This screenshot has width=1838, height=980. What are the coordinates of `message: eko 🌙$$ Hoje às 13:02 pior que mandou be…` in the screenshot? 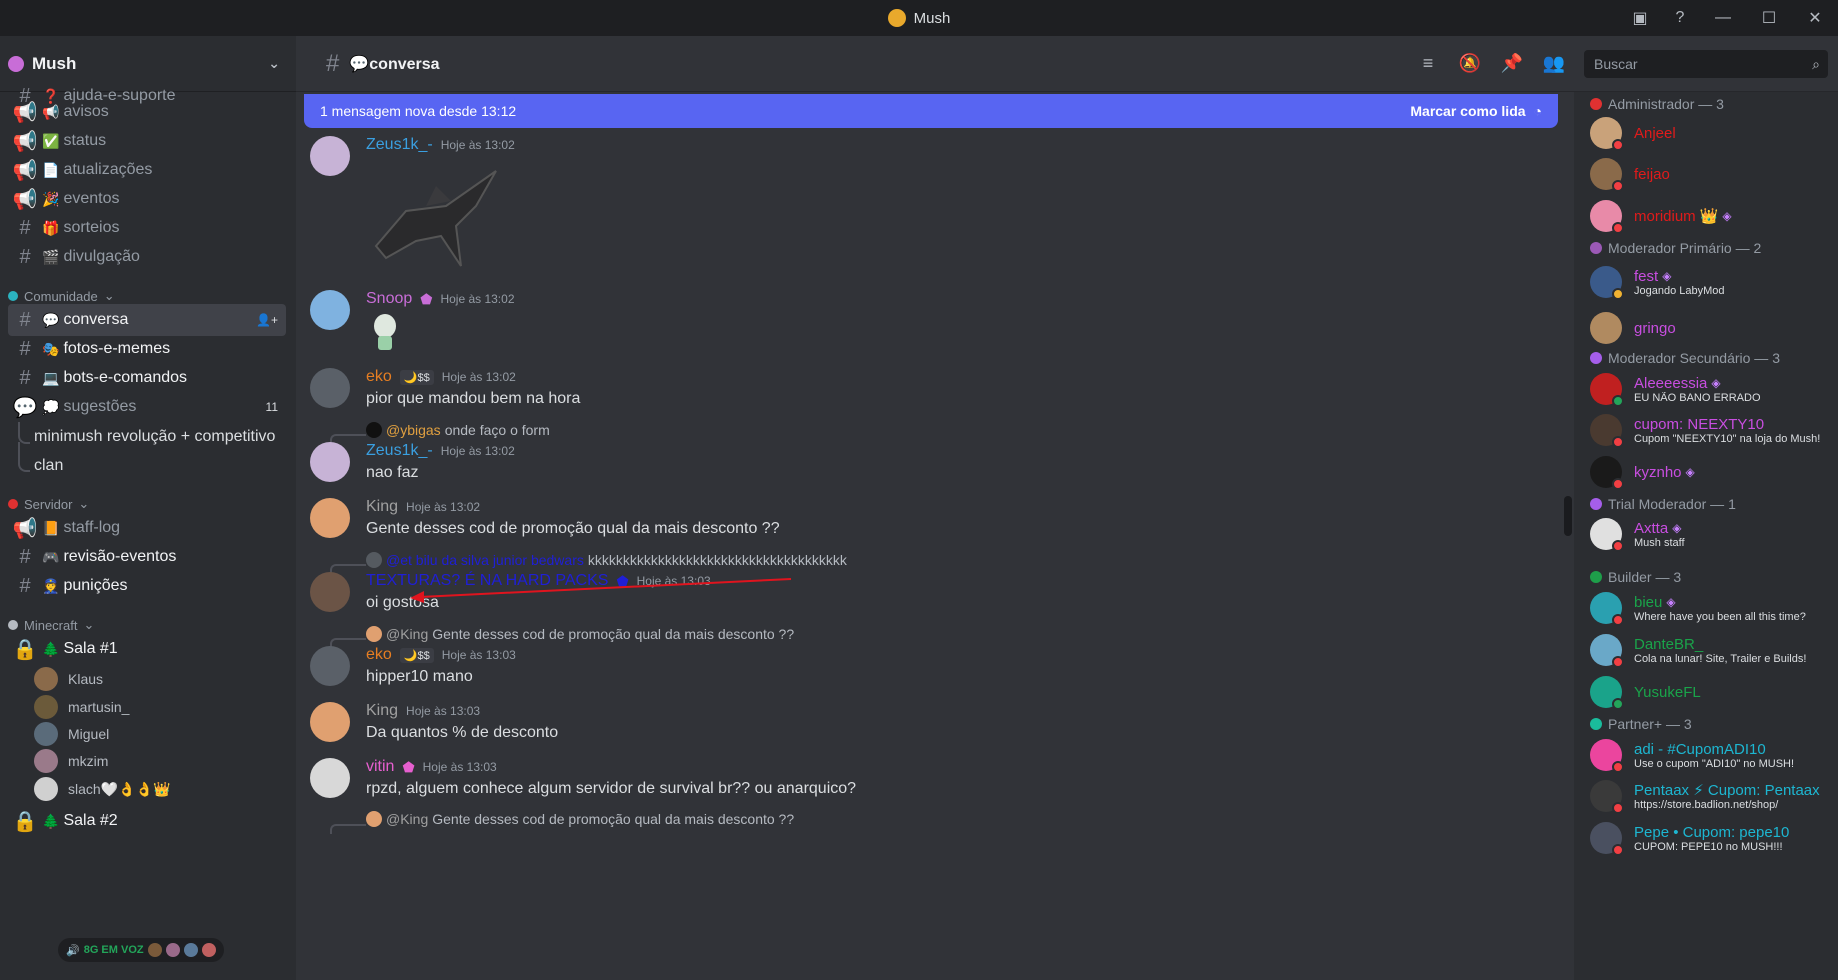 It's located at (930, 392).